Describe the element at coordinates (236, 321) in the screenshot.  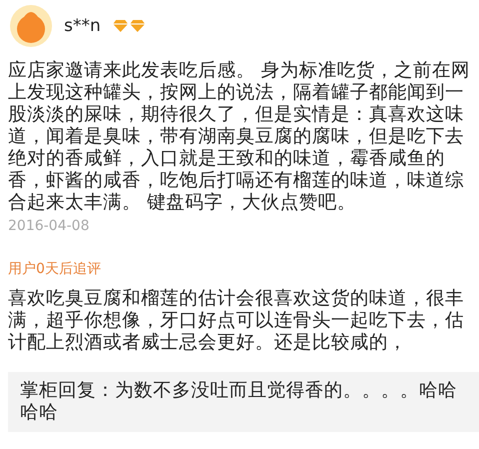
I see `follow-up-text: 喜欢吃臭豆腐和榴莲的估计会很喜欢这货的味道，很丰满，超乎你想像，牙口好点可以连骨头一起吃下去，估计配上烈酒或者威士忌会更好。还是比较咸的，` at that location.